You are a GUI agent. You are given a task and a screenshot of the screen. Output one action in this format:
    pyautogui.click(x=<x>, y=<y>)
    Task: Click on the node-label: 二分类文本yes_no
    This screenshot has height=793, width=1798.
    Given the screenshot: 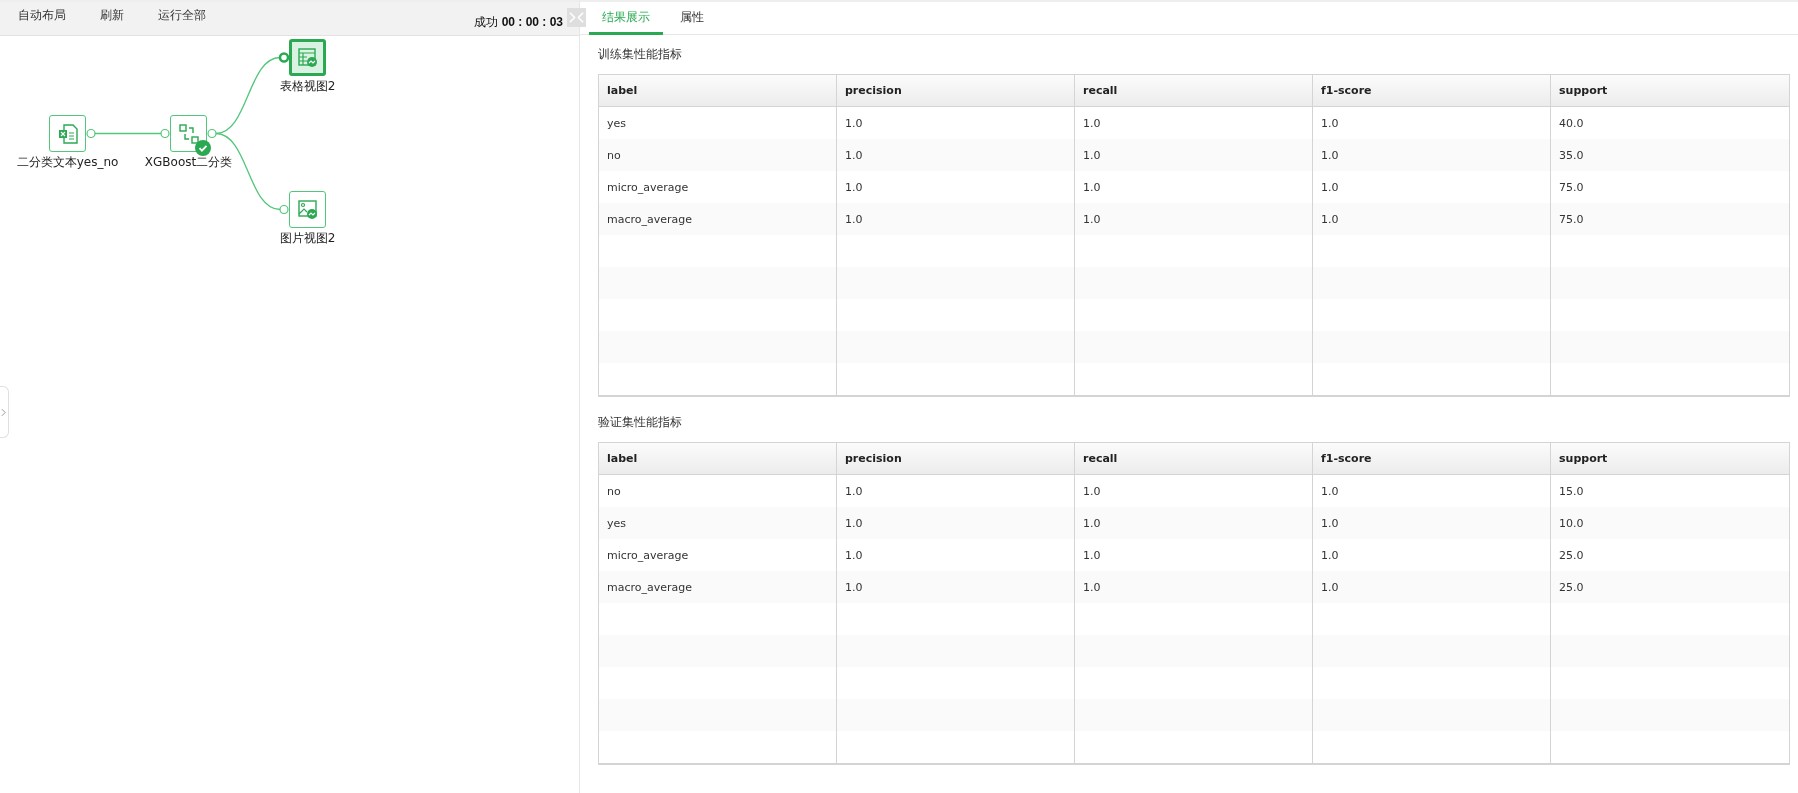 What is the action you would take?
    pyautogui.click(x=67, y=162)
    